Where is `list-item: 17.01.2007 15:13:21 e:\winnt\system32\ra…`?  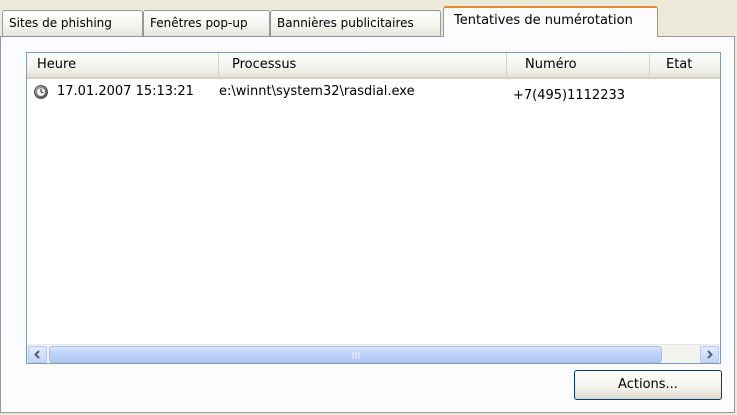
list-item: 17.01.2007 15:13:21 e:\winnt\system32\ra… is located at coordinates (373, 92).